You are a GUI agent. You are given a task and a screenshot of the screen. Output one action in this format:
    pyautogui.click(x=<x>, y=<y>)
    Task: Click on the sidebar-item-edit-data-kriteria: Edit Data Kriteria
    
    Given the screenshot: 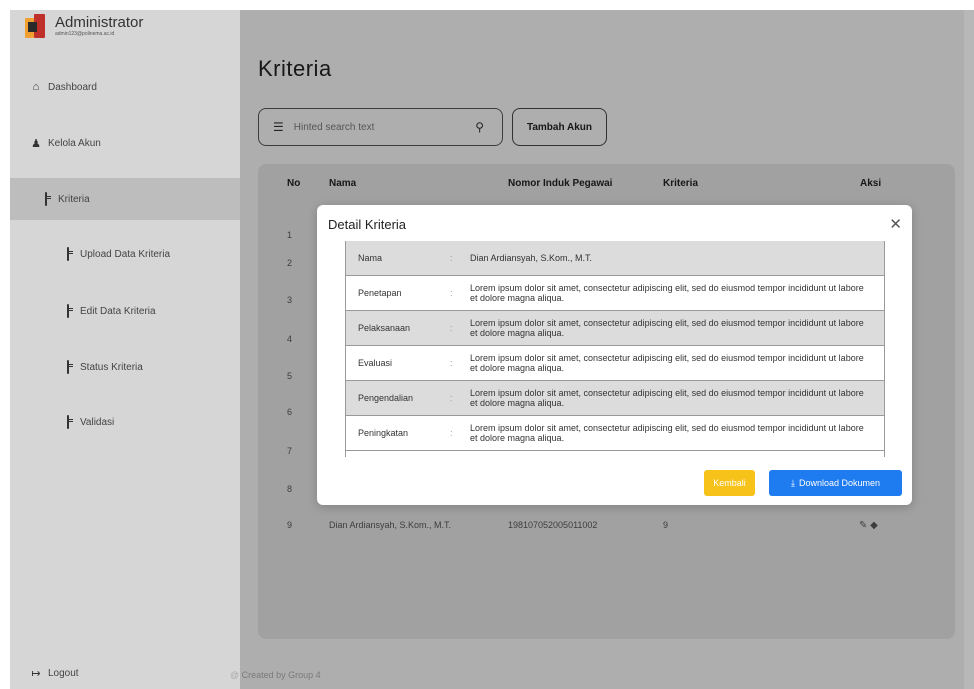 What is the action you would take?
    pyautogui.click(x=115, y=311)
    